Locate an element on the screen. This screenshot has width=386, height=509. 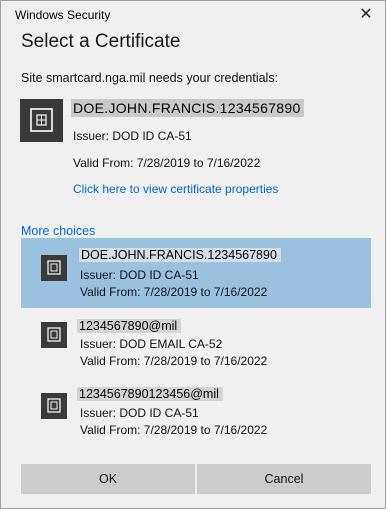
certificate-issuer: Issuer: DOD EMAIL CA-52 is located at coordinates (151, 344).